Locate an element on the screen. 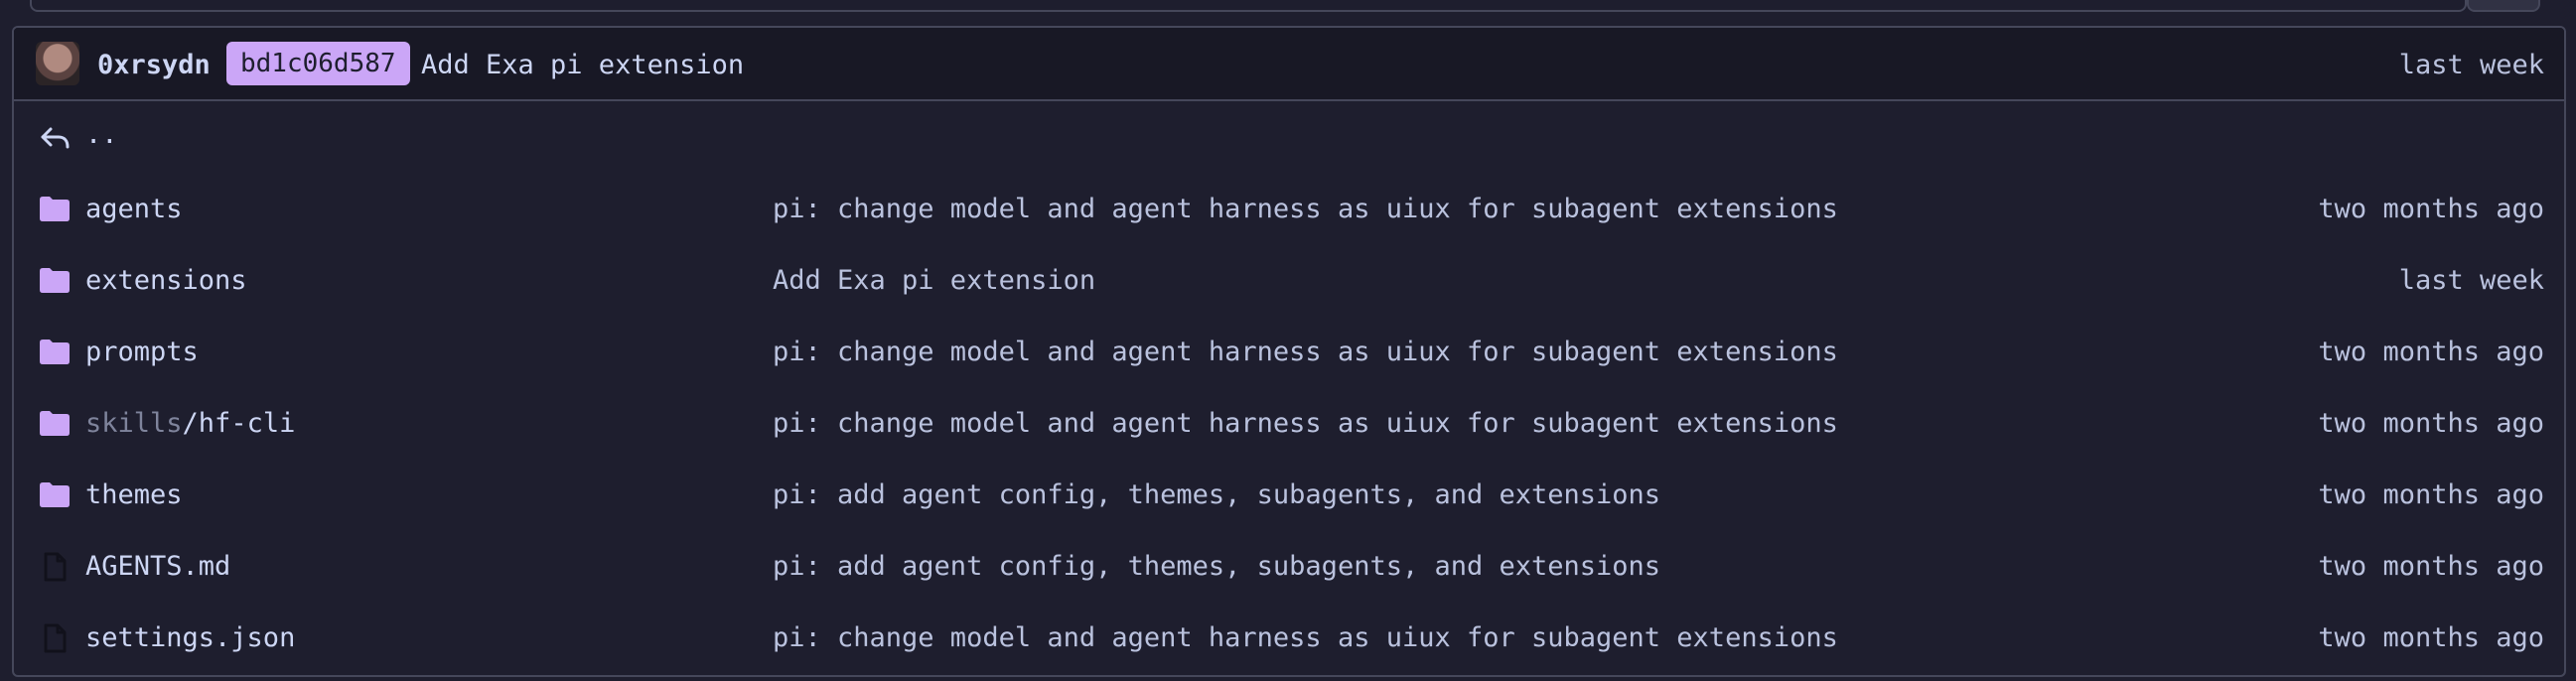  entry-name: agents is located at coordinates (134, 209).